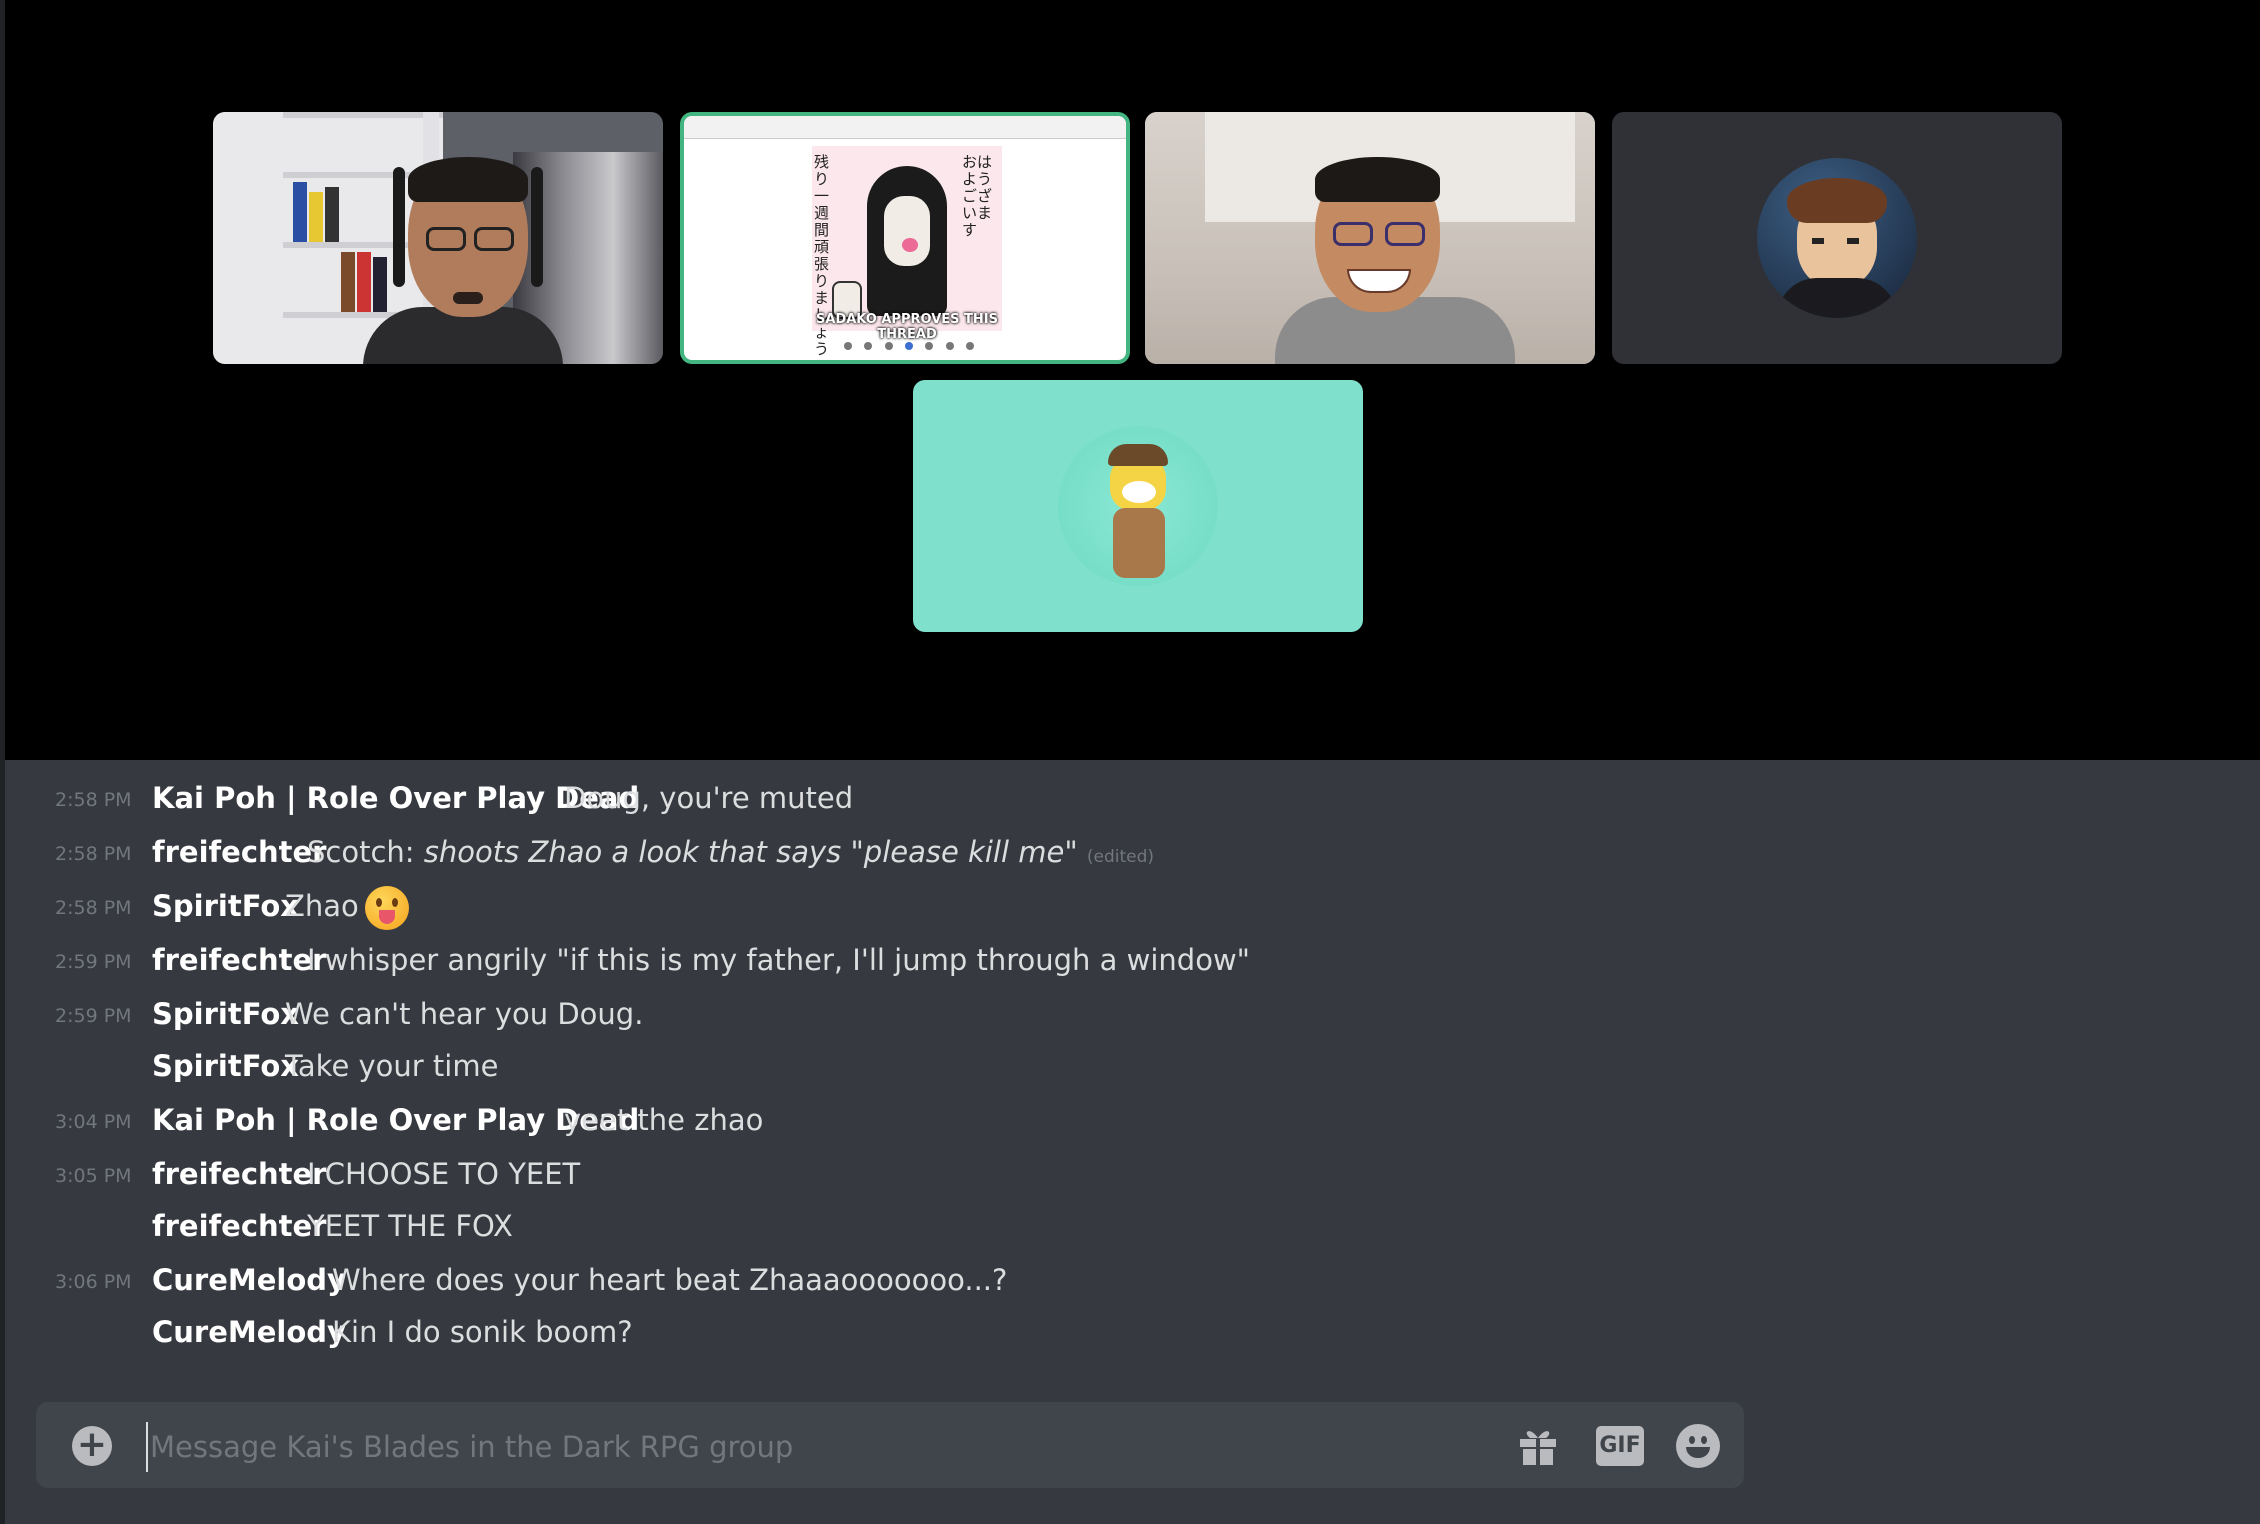  I want to click on message-timestamp: 3:05 PM, so click(93, 1176).